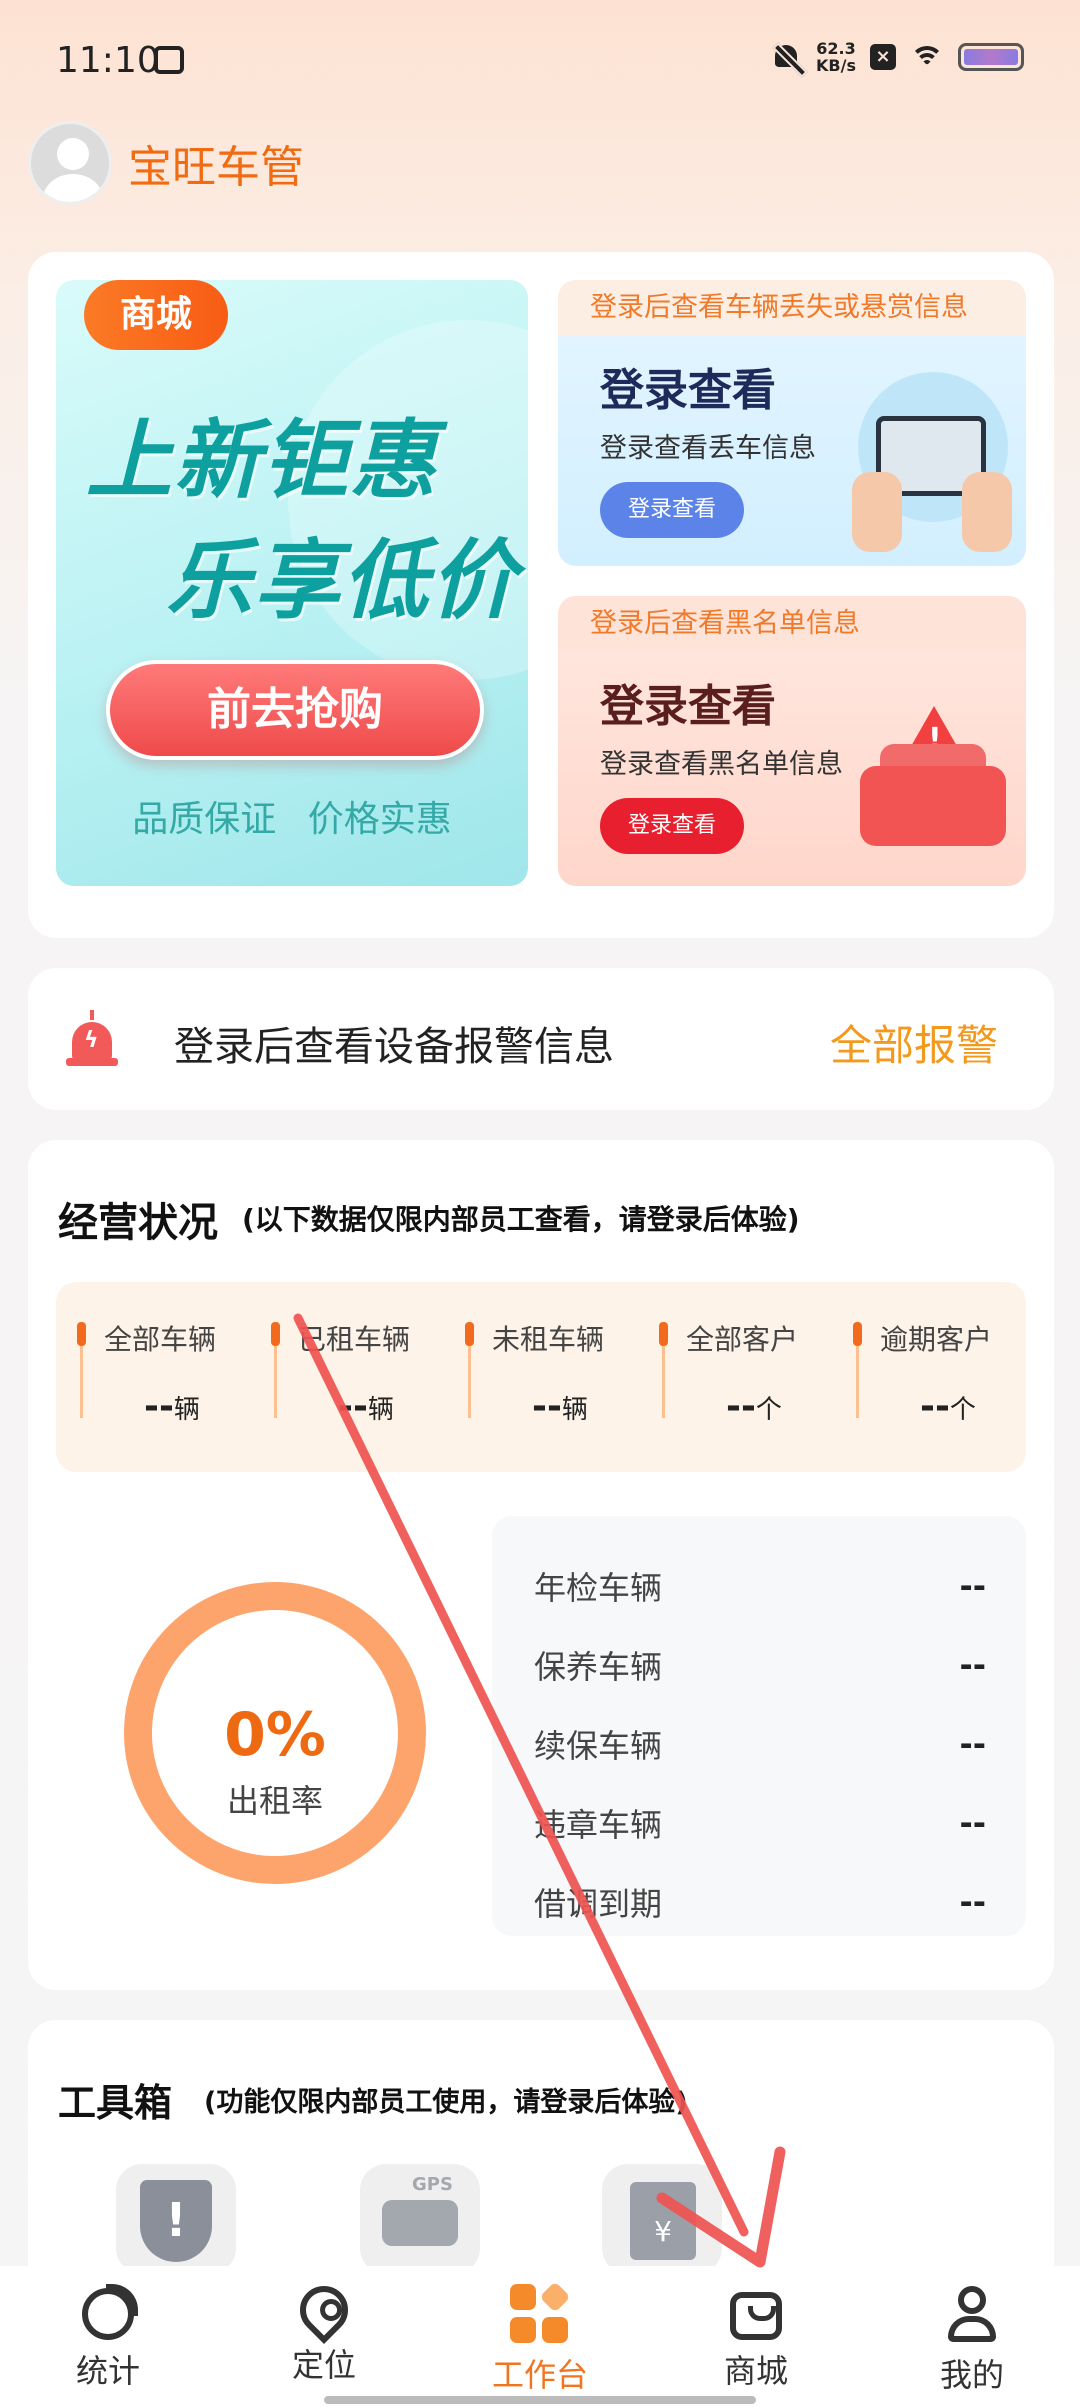  I want to click on shield-alert-icon: !, so click(176, 2219).